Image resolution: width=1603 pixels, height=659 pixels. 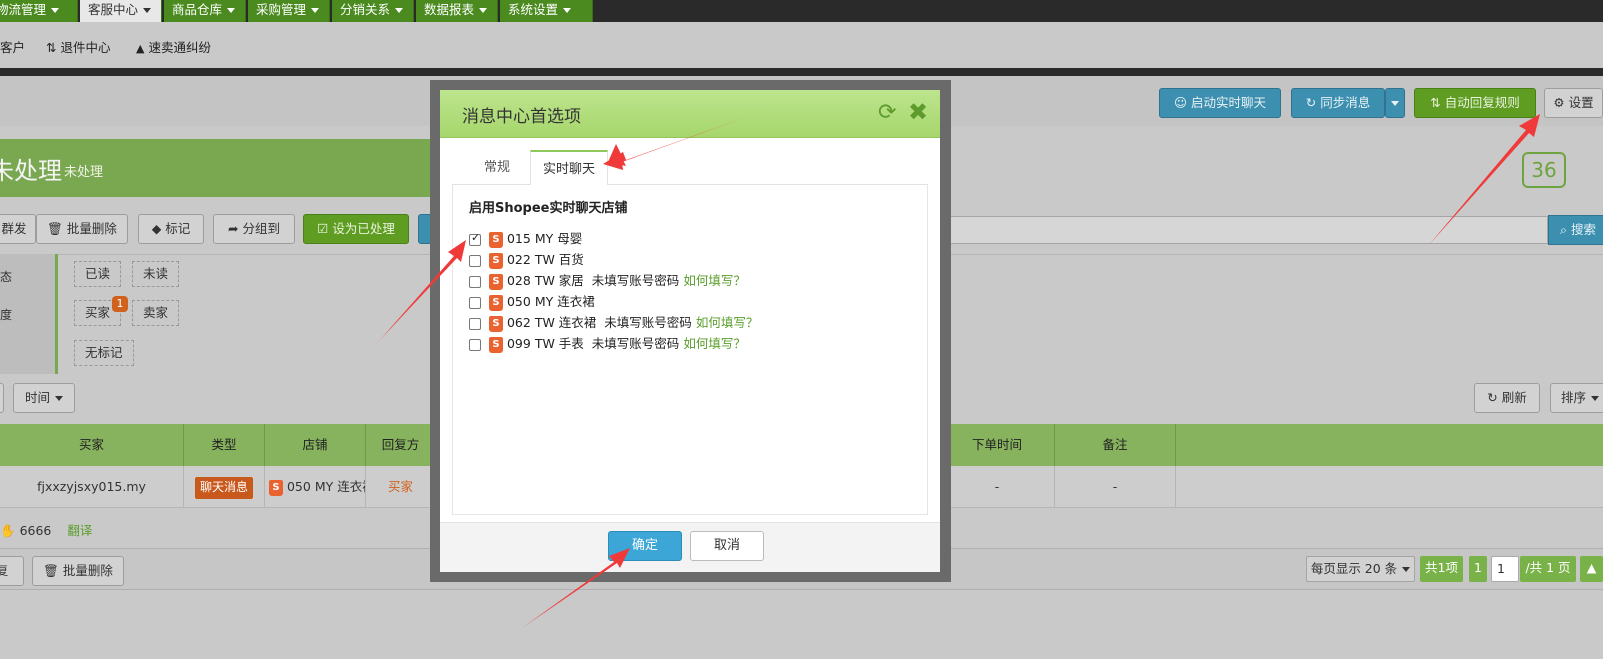 What do you see at coordinates (46, 529) in the screenshot?
I see `message-preview: ✋ 6666 翻译` at bounding box center [46, 529].